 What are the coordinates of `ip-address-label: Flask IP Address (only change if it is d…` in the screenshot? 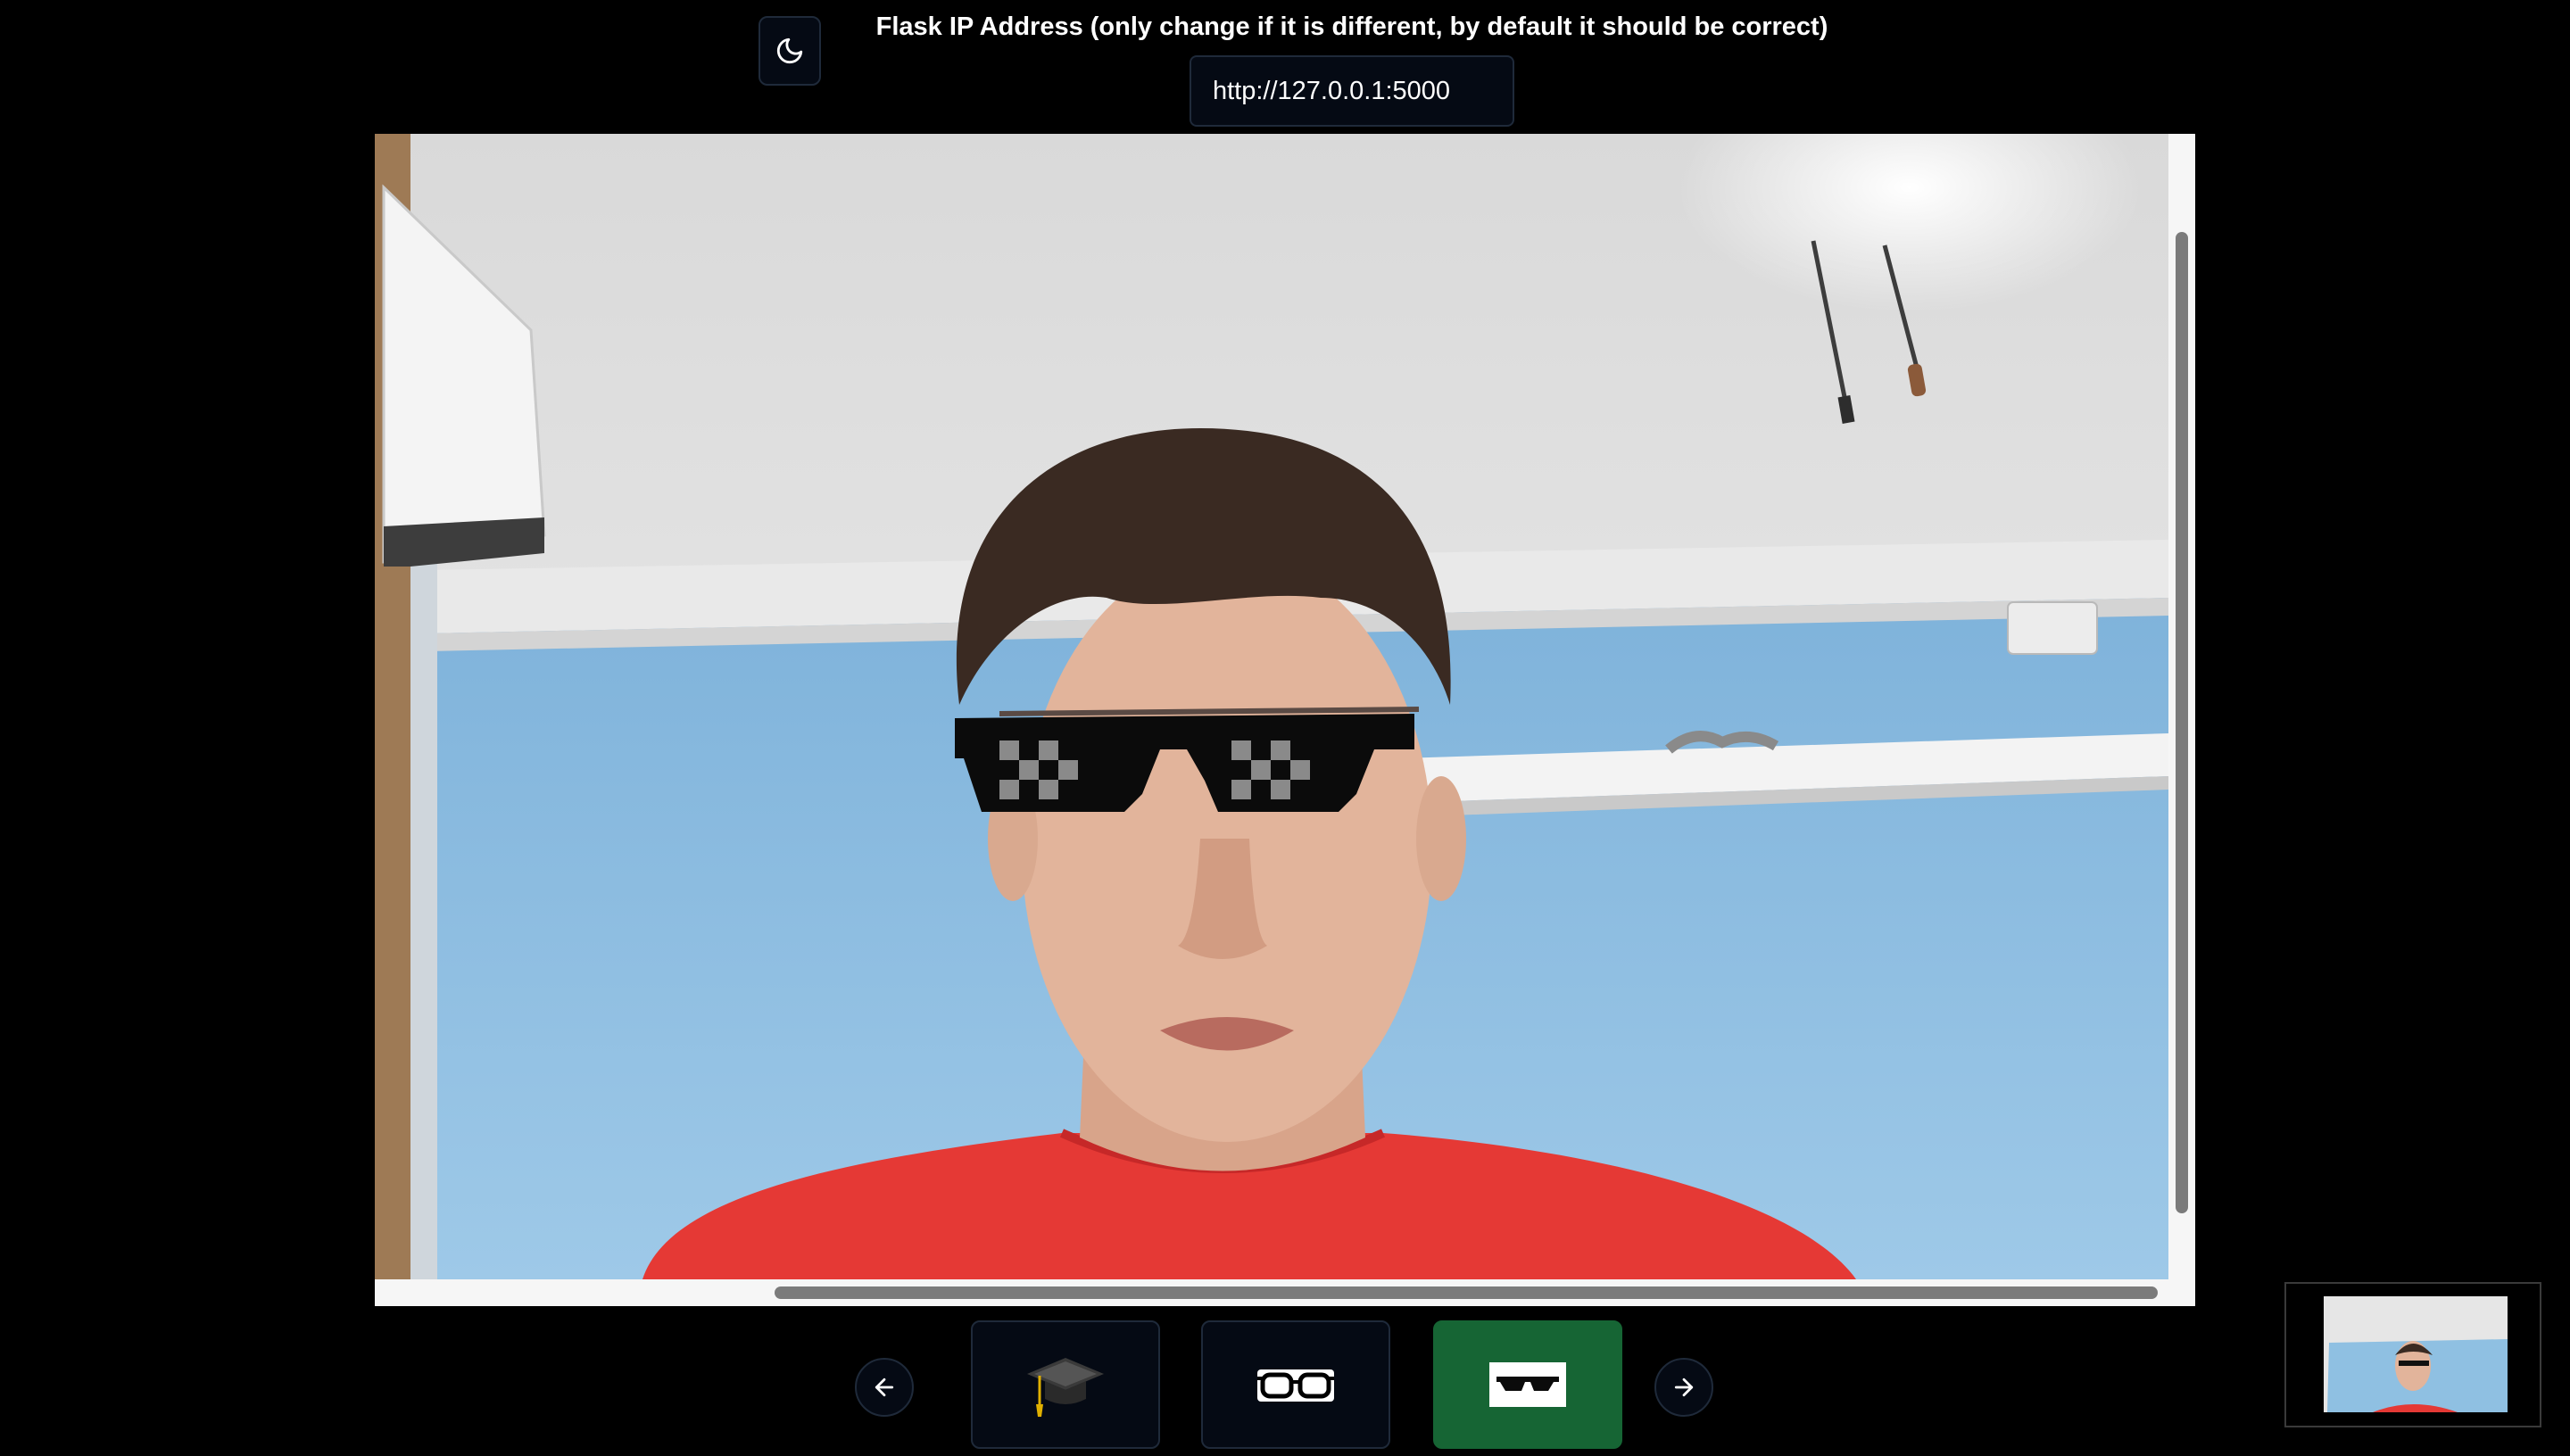 It's located at (1351, 27).